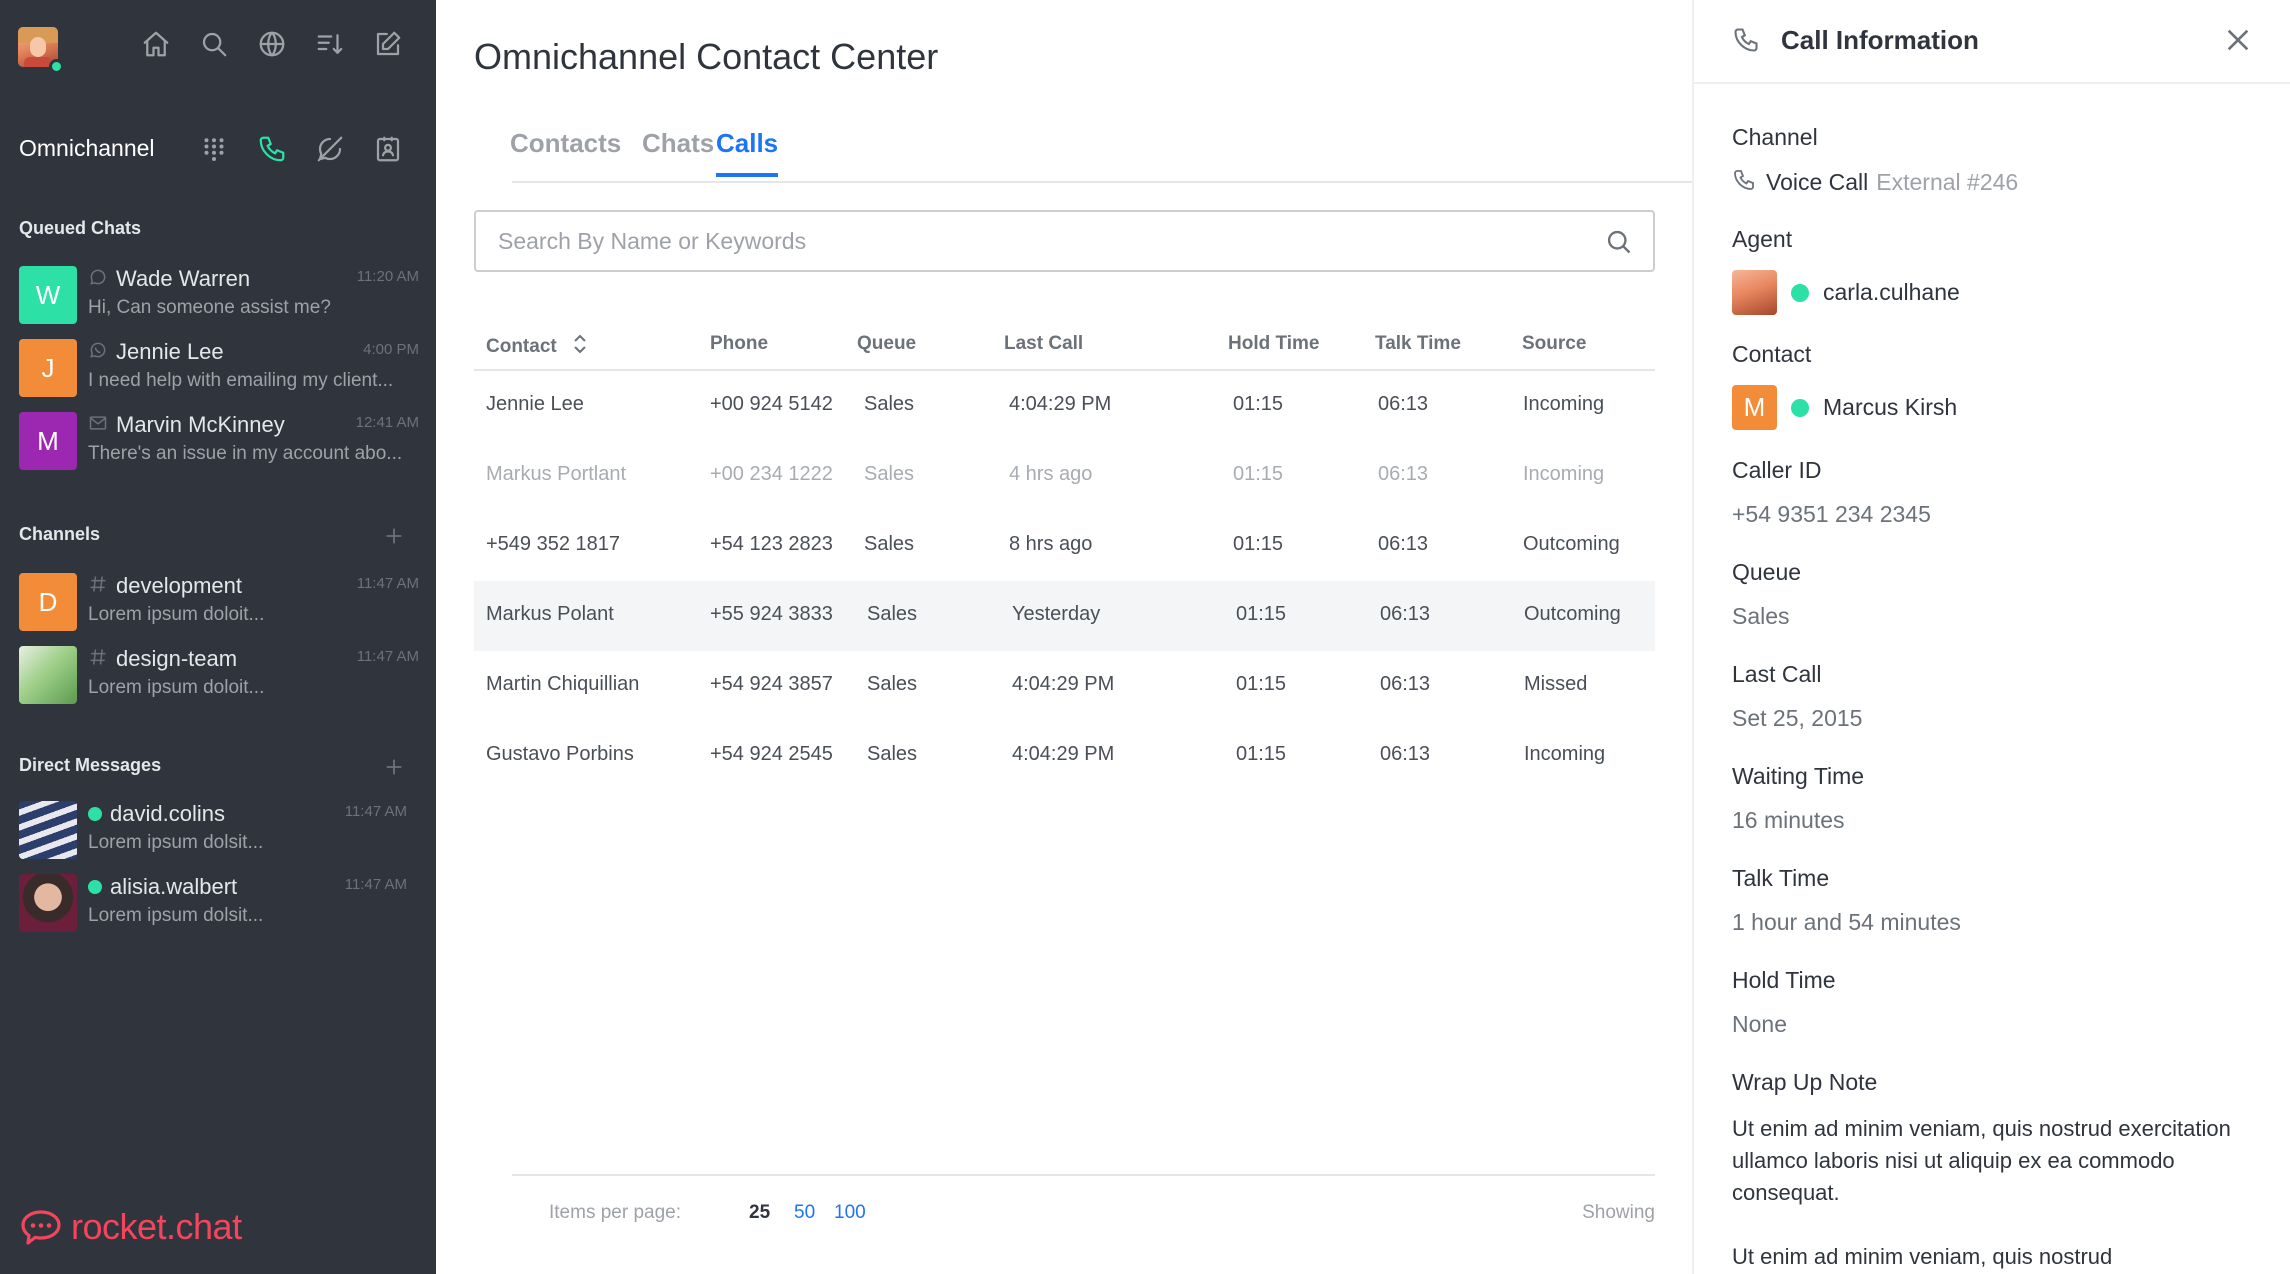  I want to click on chat-name: Jennie Lee, so click(170, 351).